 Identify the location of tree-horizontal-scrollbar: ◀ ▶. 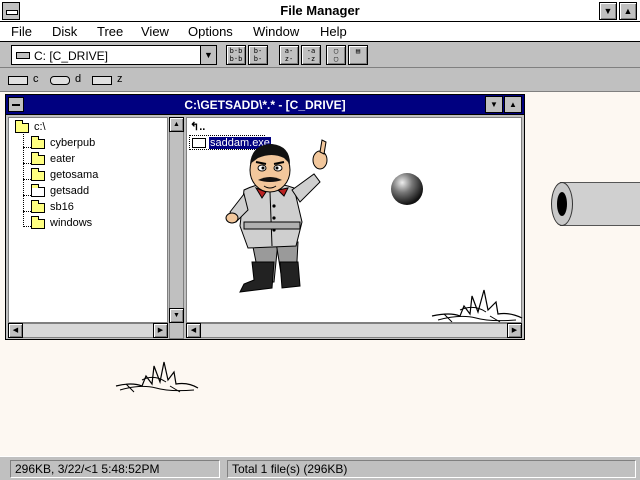
(88, 330).